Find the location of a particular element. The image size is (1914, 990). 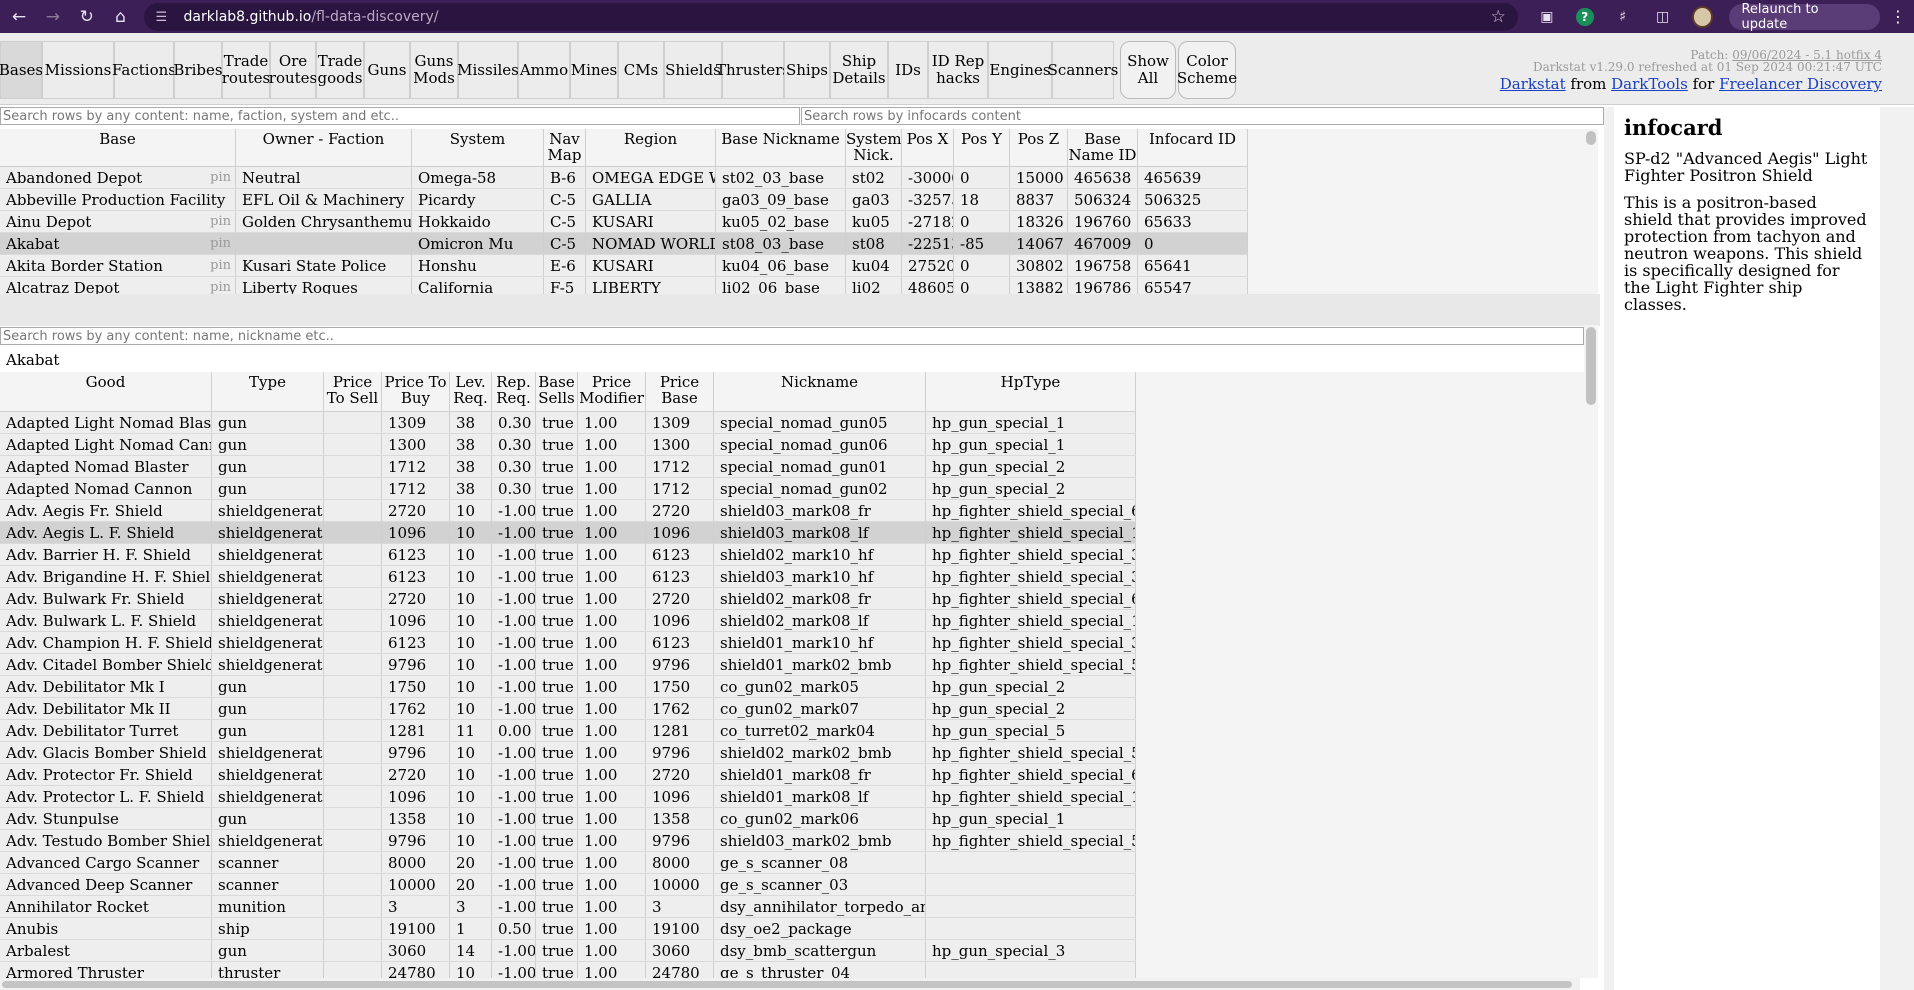

horizontal-scrollbar is located at coordinates (790, 984).